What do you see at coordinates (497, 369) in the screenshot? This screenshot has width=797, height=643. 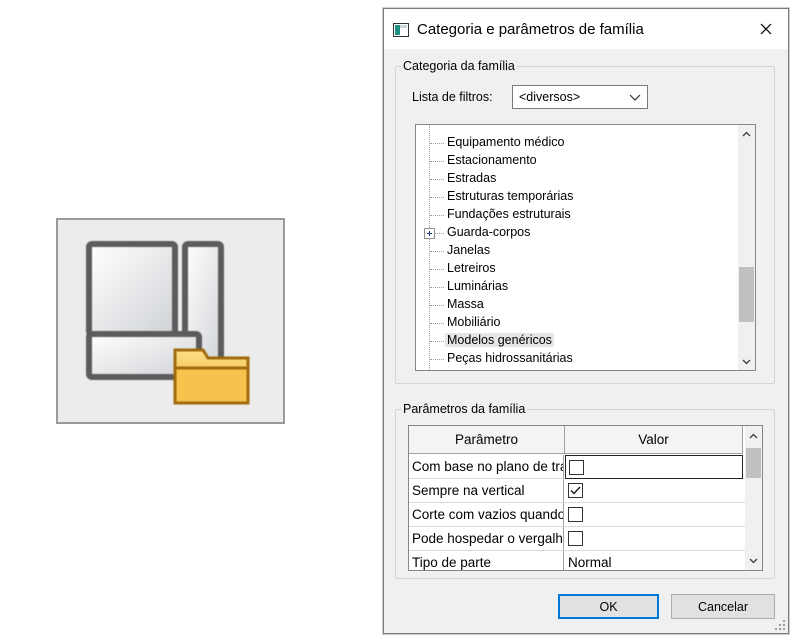 I see `tree-item-label: Pilares estruturais` at bounding box center [497, 369].